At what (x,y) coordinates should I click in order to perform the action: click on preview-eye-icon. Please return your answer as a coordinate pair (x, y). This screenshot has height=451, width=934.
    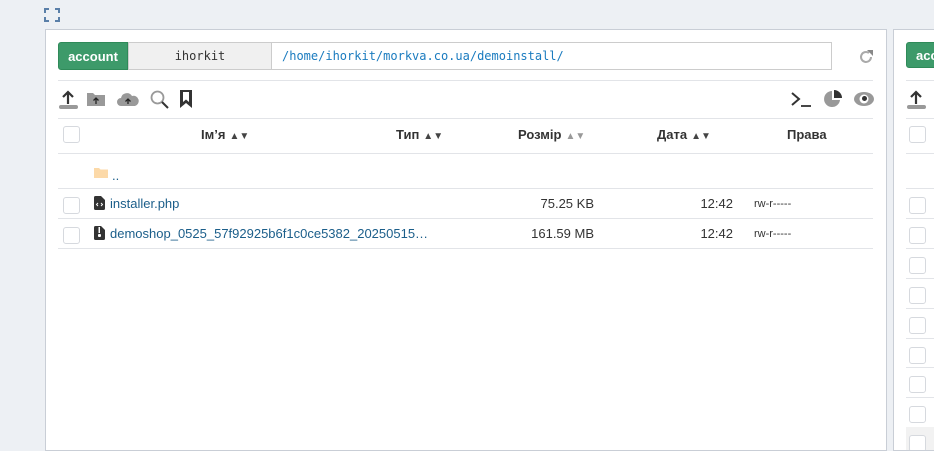
    Looking at the image, I should click on (864, 99).